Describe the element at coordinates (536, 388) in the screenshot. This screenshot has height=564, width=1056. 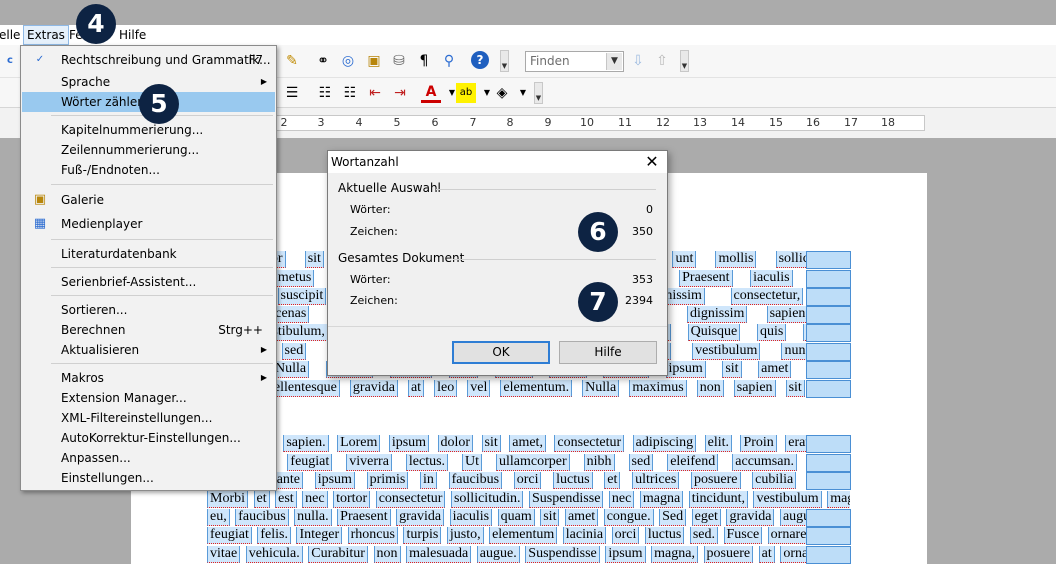
I see `document-word: elementum.` at that location.